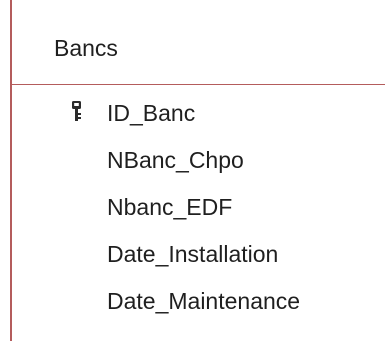  I want to click on key-icon, so click(77, 112).